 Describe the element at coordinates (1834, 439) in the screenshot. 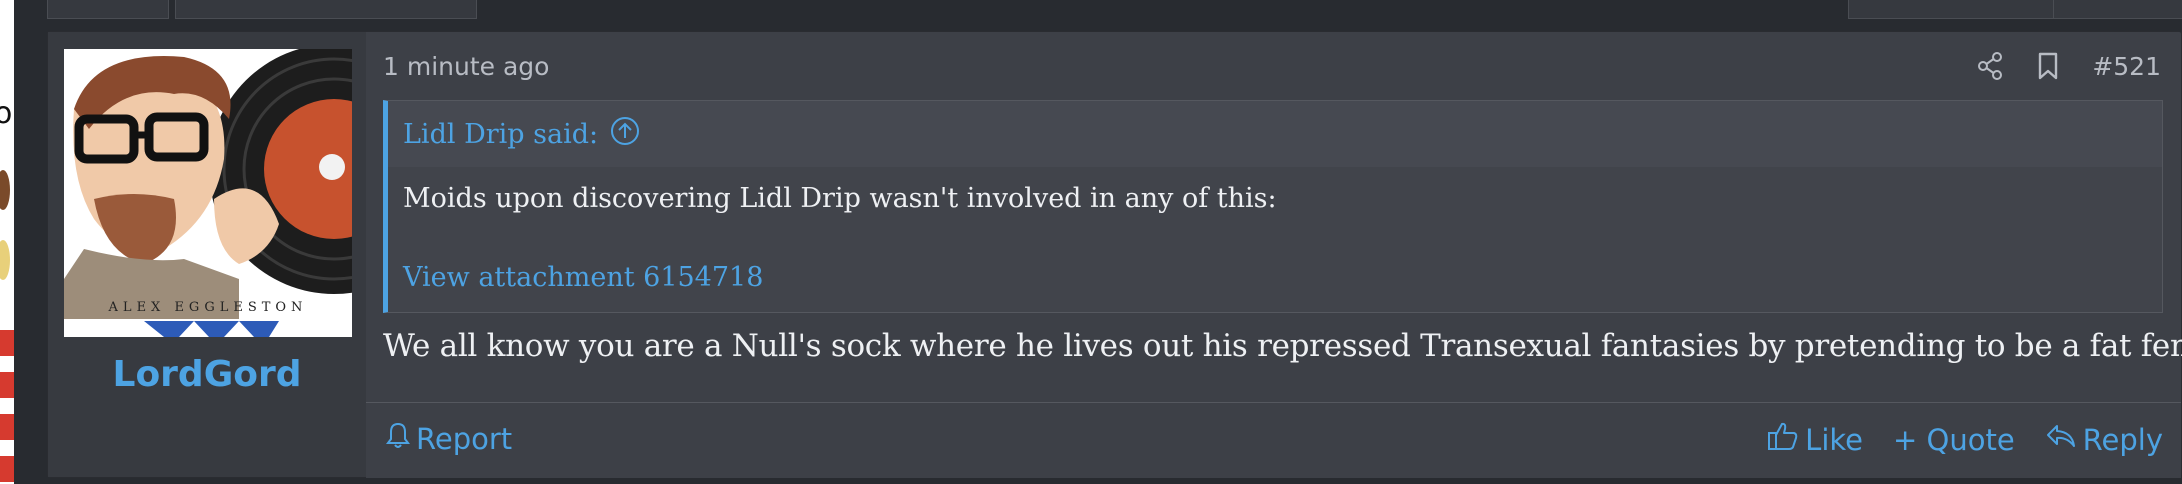

I see `like-label: Like` at that location.